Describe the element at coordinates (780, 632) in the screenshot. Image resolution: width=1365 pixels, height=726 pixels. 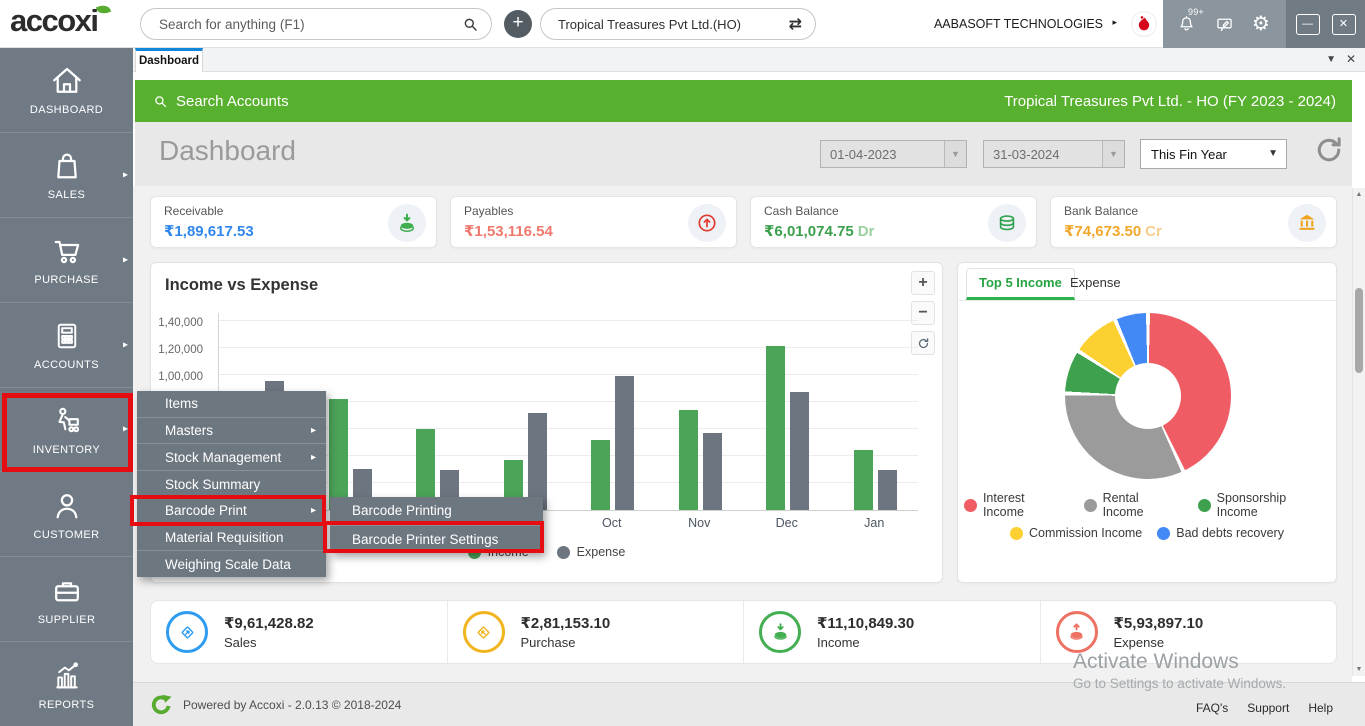
I see `income-coin-down-icon` at that location.